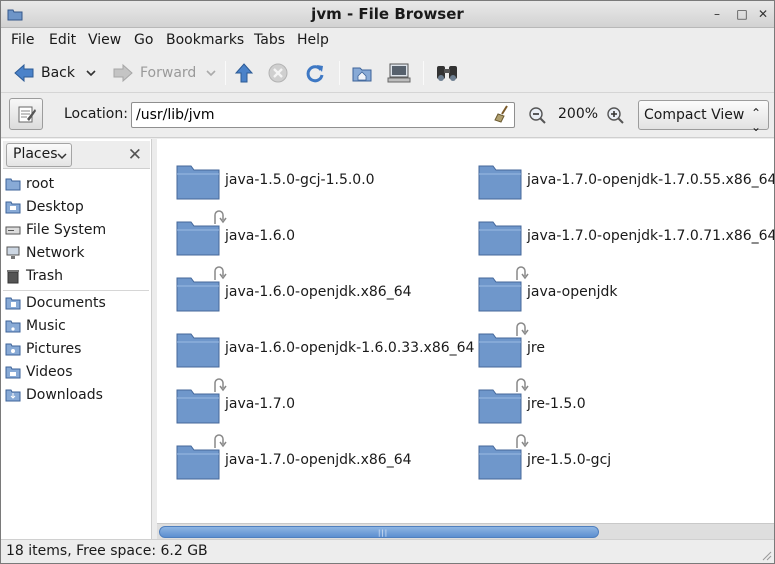  I want to click on home-folder-icon, so click(362, 73).